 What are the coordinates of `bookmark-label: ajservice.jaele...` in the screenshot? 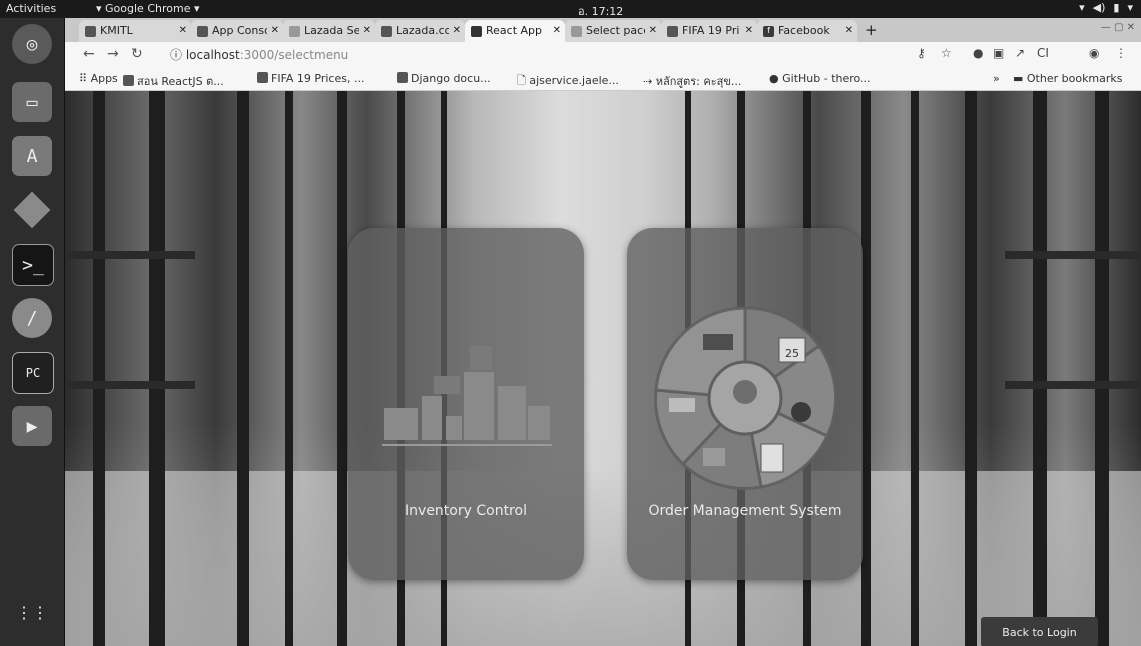 It's located at (574, 80).